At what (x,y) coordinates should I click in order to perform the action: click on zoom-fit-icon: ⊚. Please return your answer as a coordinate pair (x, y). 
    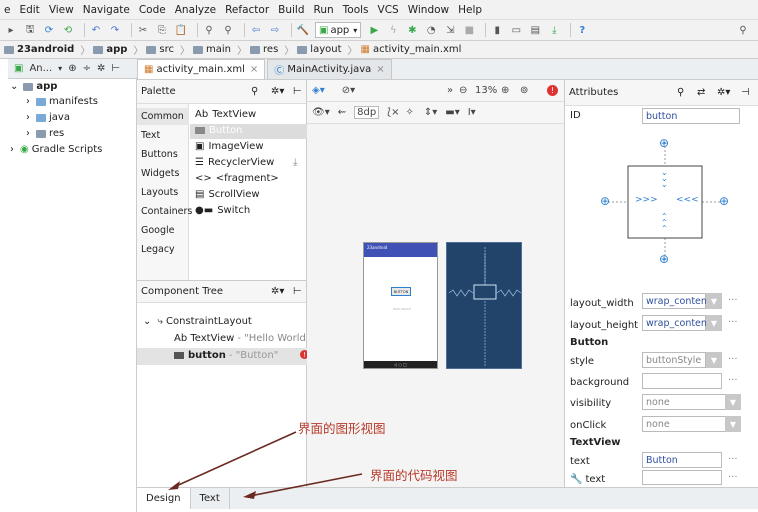
    Looking at the image, I should click on (524, 90).